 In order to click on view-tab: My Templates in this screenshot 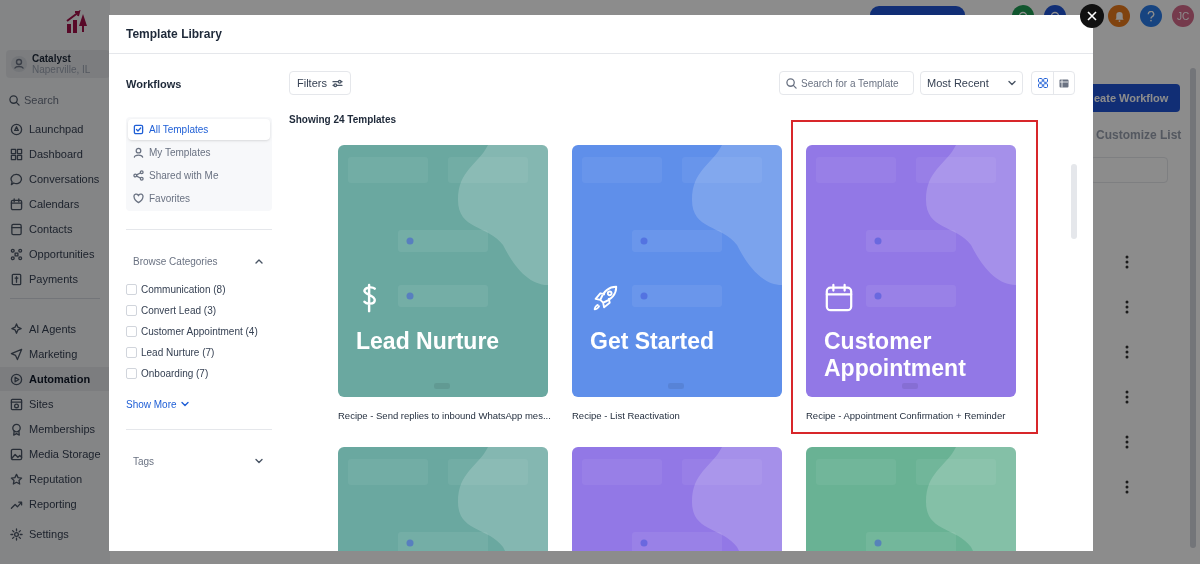, I will do `click(199, 152)`.